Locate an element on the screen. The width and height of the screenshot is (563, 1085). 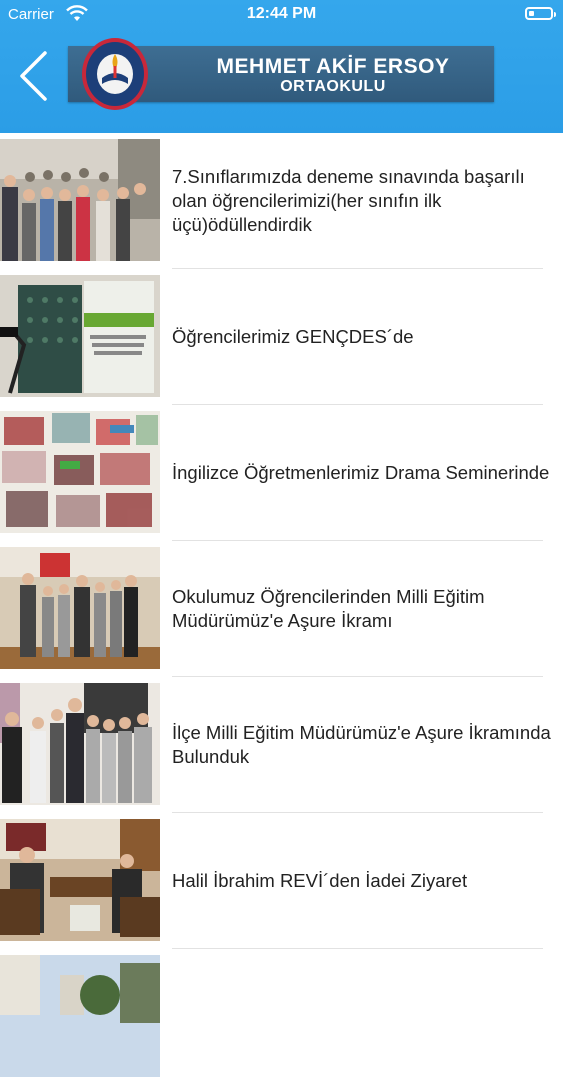
school-name: MEHMET AKİF ERSOY is located at coordinates (333, 66).